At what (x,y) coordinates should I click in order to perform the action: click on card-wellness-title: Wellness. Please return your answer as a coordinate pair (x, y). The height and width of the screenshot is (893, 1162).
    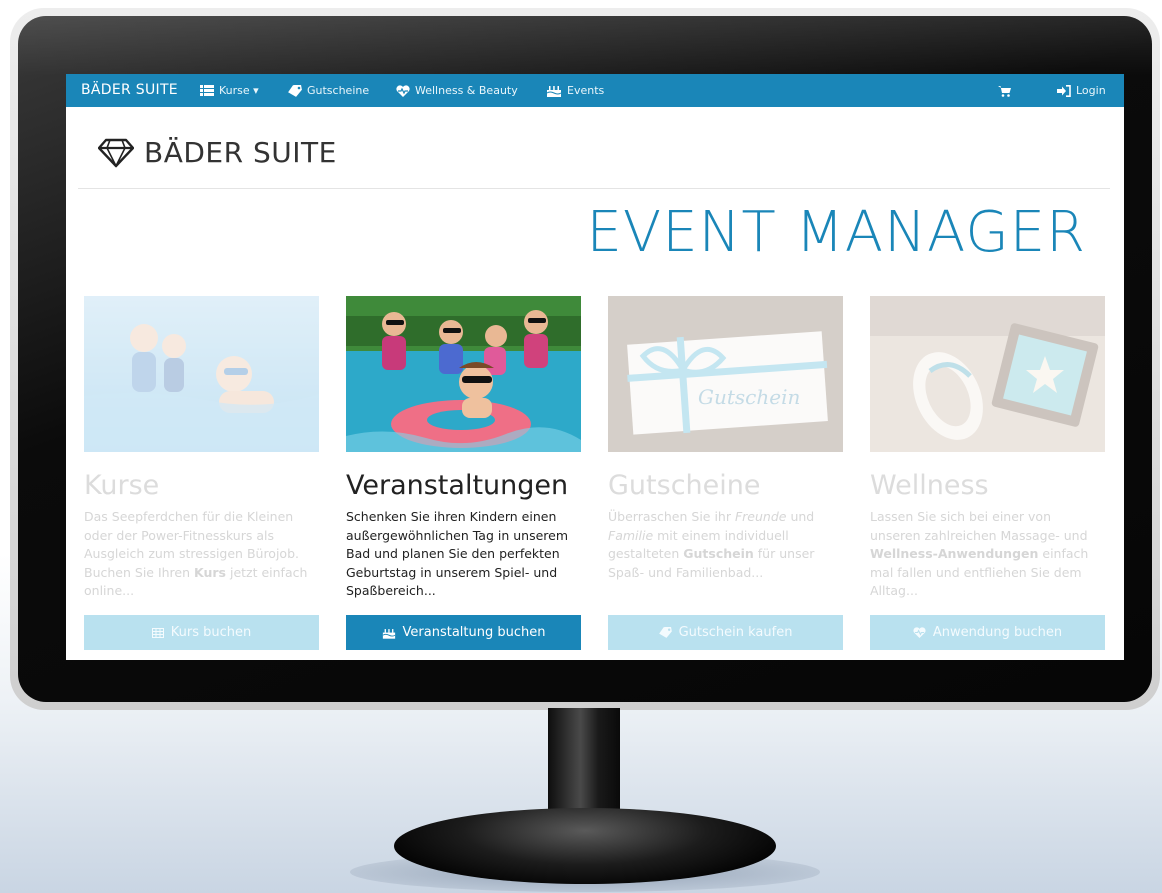
    Looking at the image, I should click on (929, 485).